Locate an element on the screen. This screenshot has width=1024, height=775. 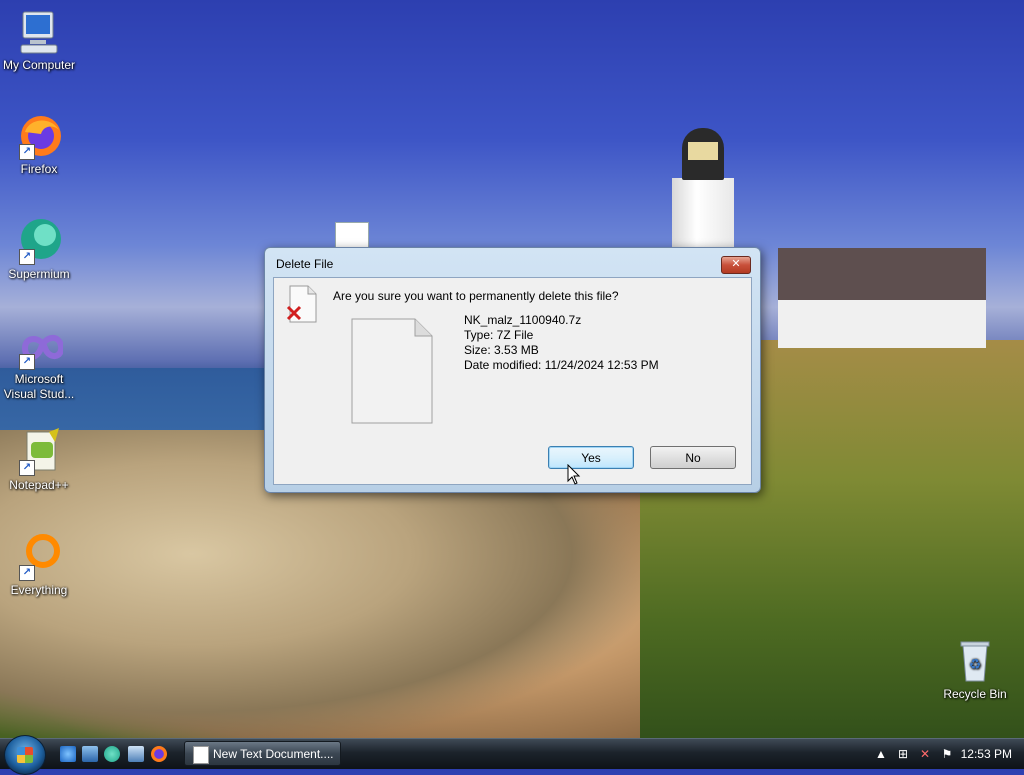
internet-explorer-icon is located at coordinates (68, 754).